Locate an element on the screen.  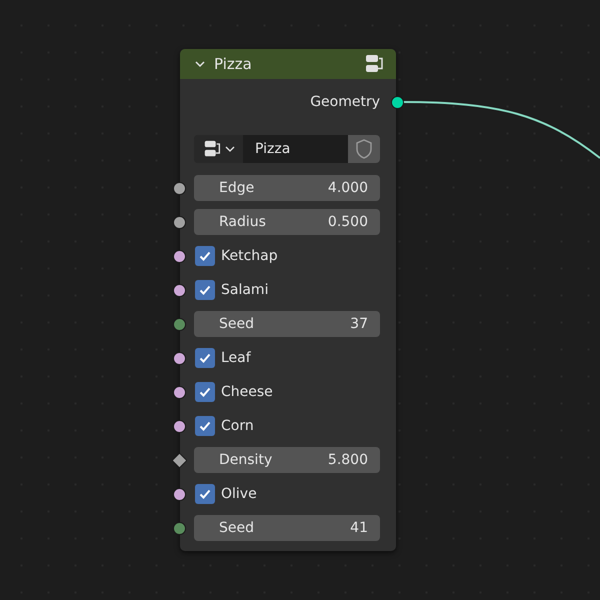
shield-icon is located at coordinates (364, 149).